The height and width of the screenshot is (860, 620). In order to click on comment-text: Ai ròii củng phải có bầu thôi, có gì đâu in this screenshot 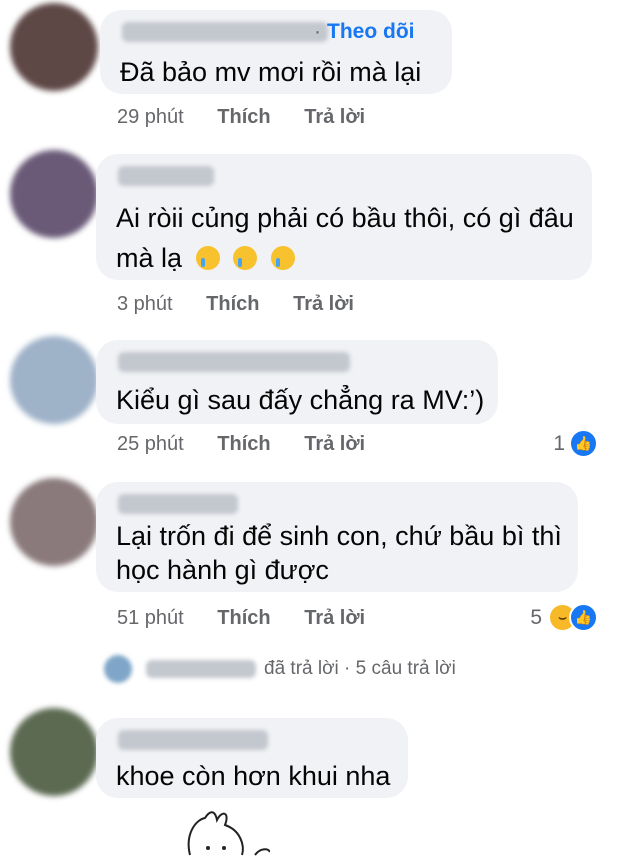, I will do `click(345, 218)`.